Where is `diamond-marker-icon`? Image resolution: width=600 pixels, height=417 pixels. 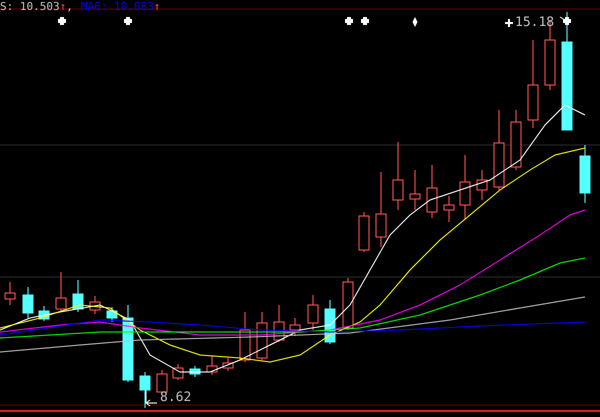
diamond-marker-icon is located at coordinates (415, 22).